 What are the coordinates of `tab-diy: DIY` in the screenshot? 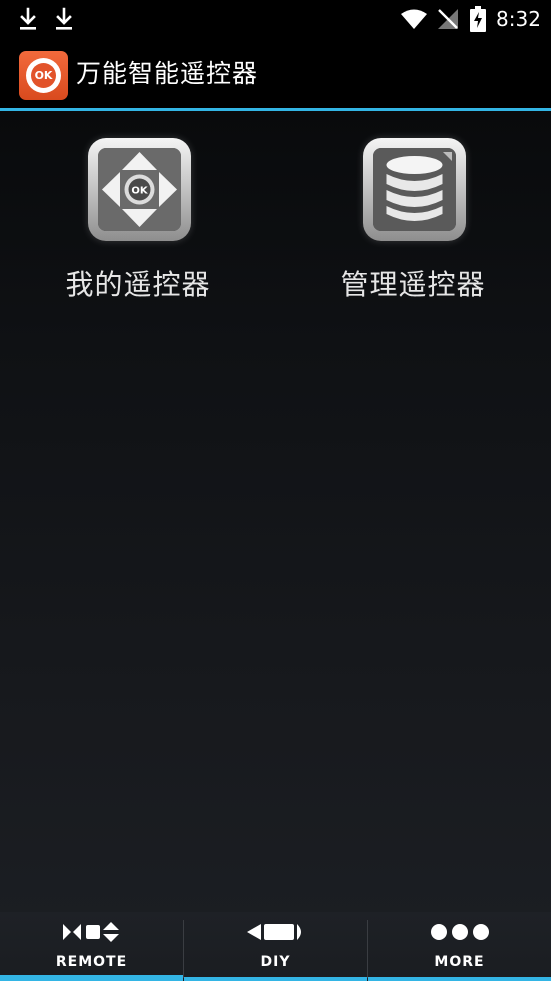 It's located at (275, 946).